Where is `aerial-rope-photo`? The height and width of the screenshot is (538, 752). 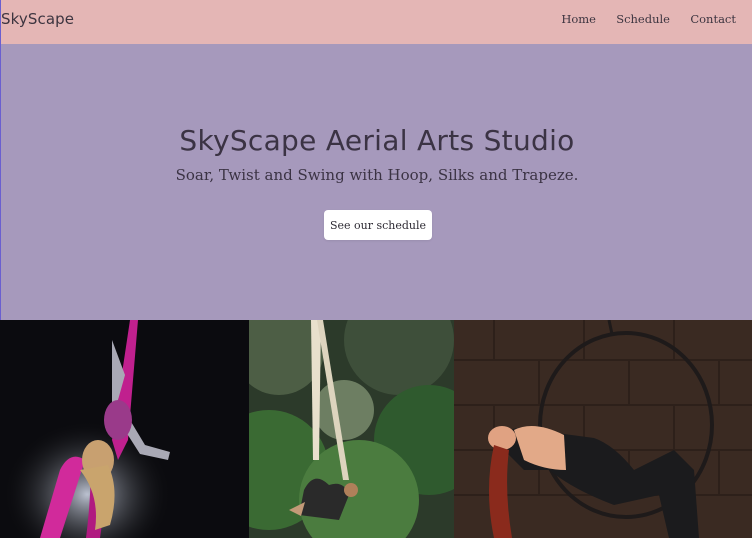 aerial-rope-photo is located at coordinates (351, 429).